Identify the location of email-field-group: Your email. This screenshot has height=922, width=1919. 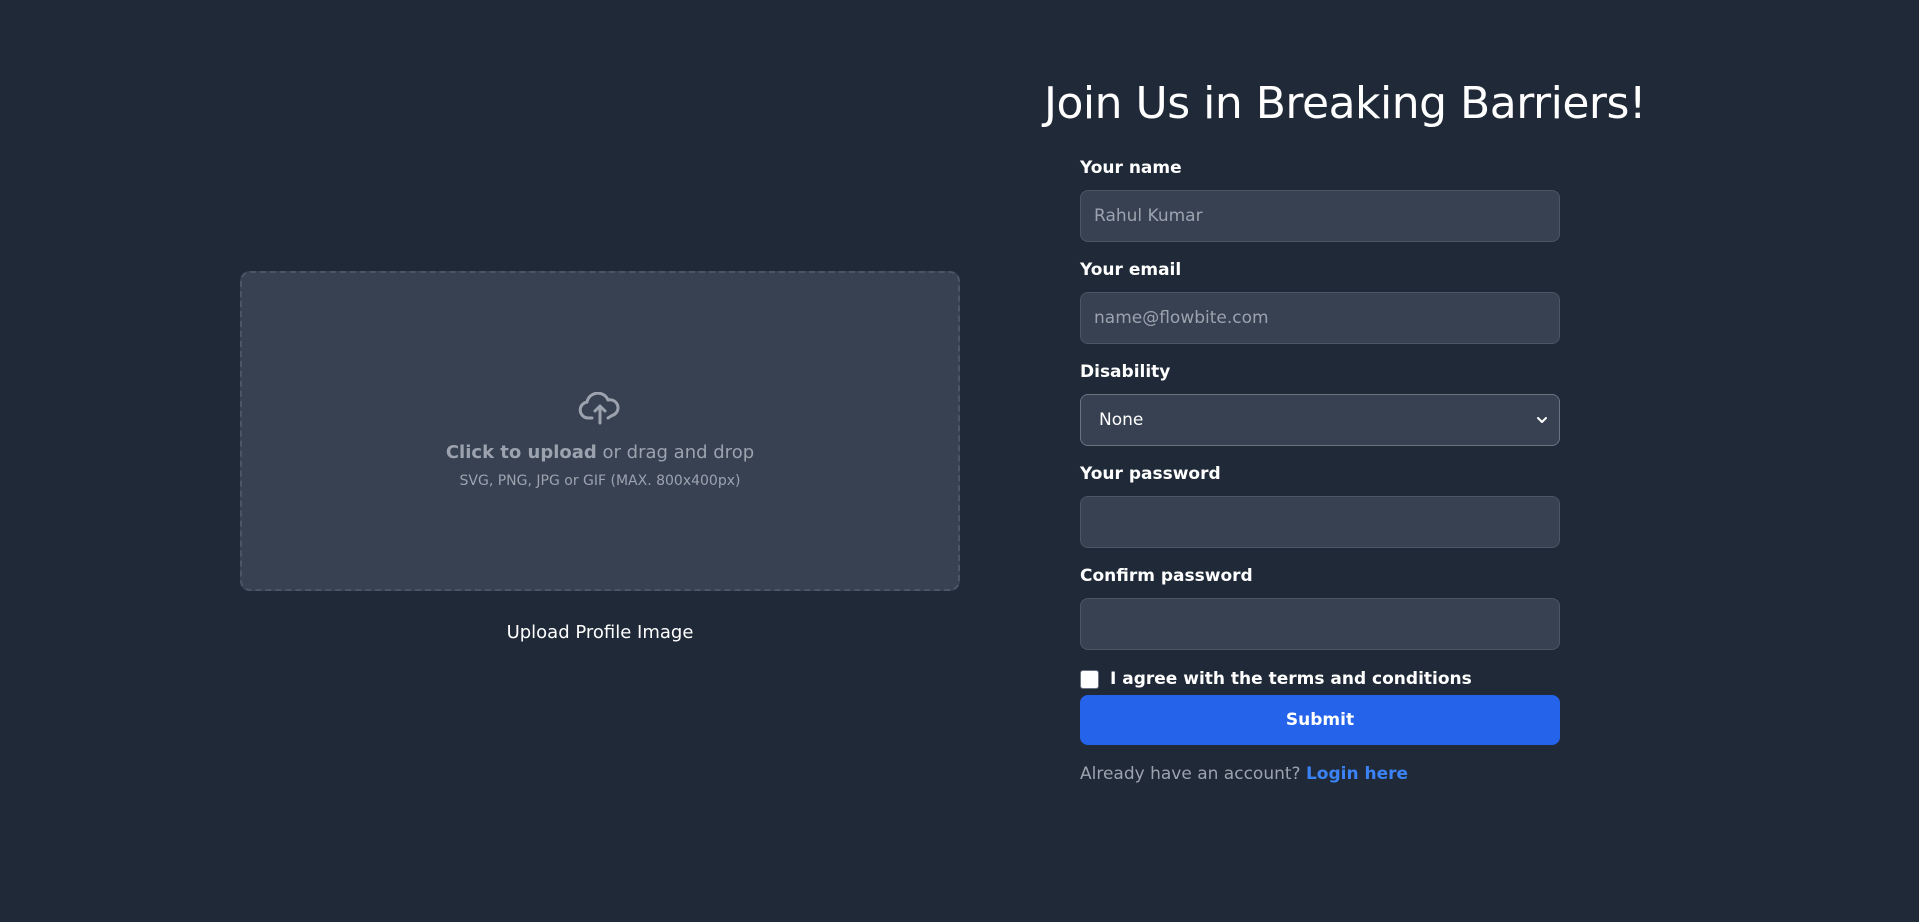
(1320, 302).